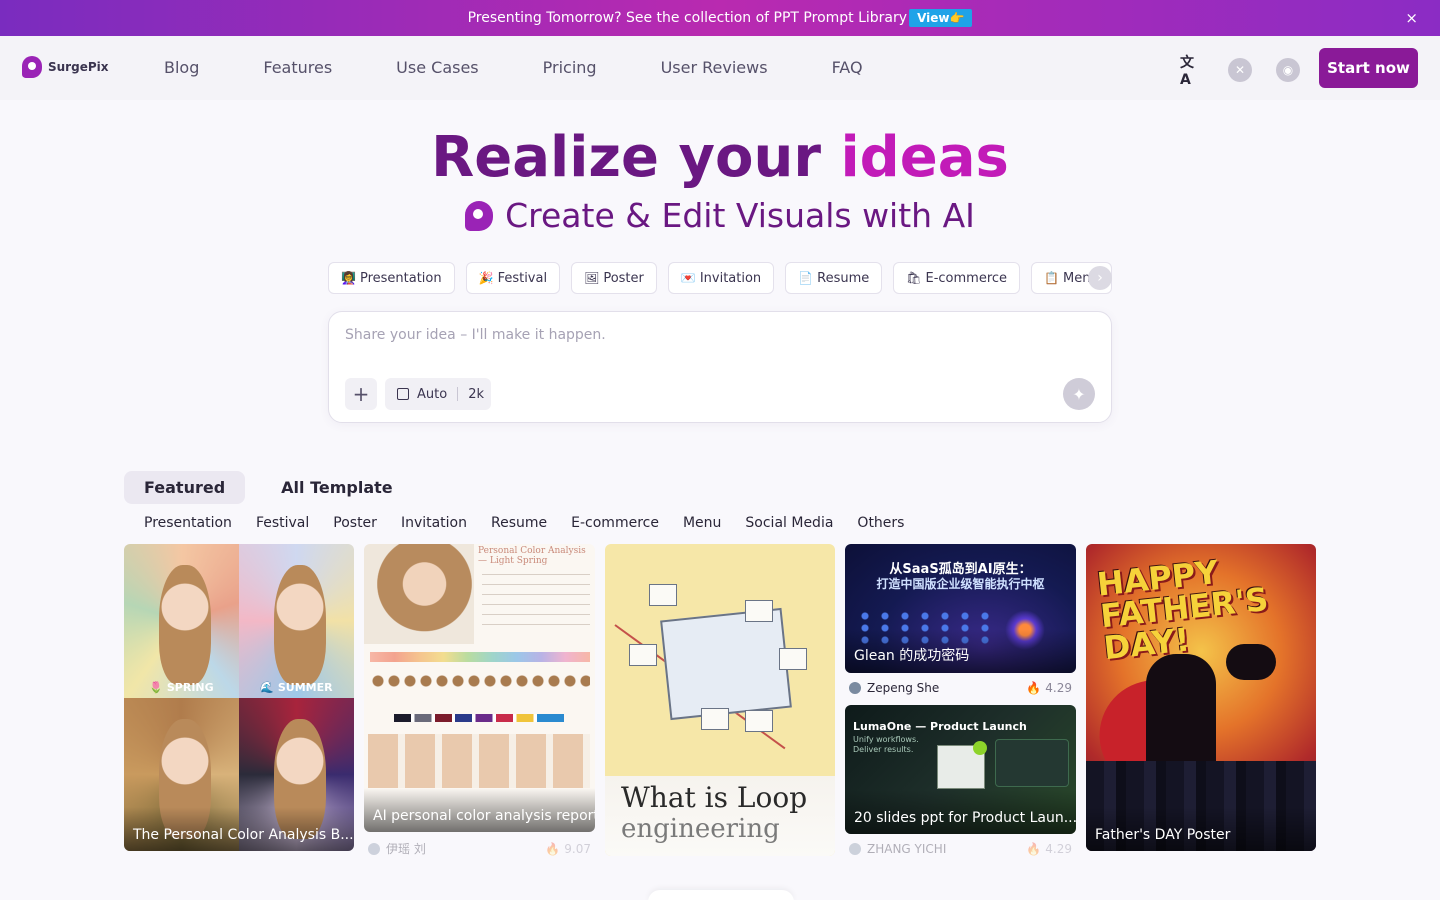 This screenshot has width=1440, height=900. What do you see at coordinates (185, 487) in the screenshot?
I see `tab-featured: Featured` at bounding box center [185, 487].